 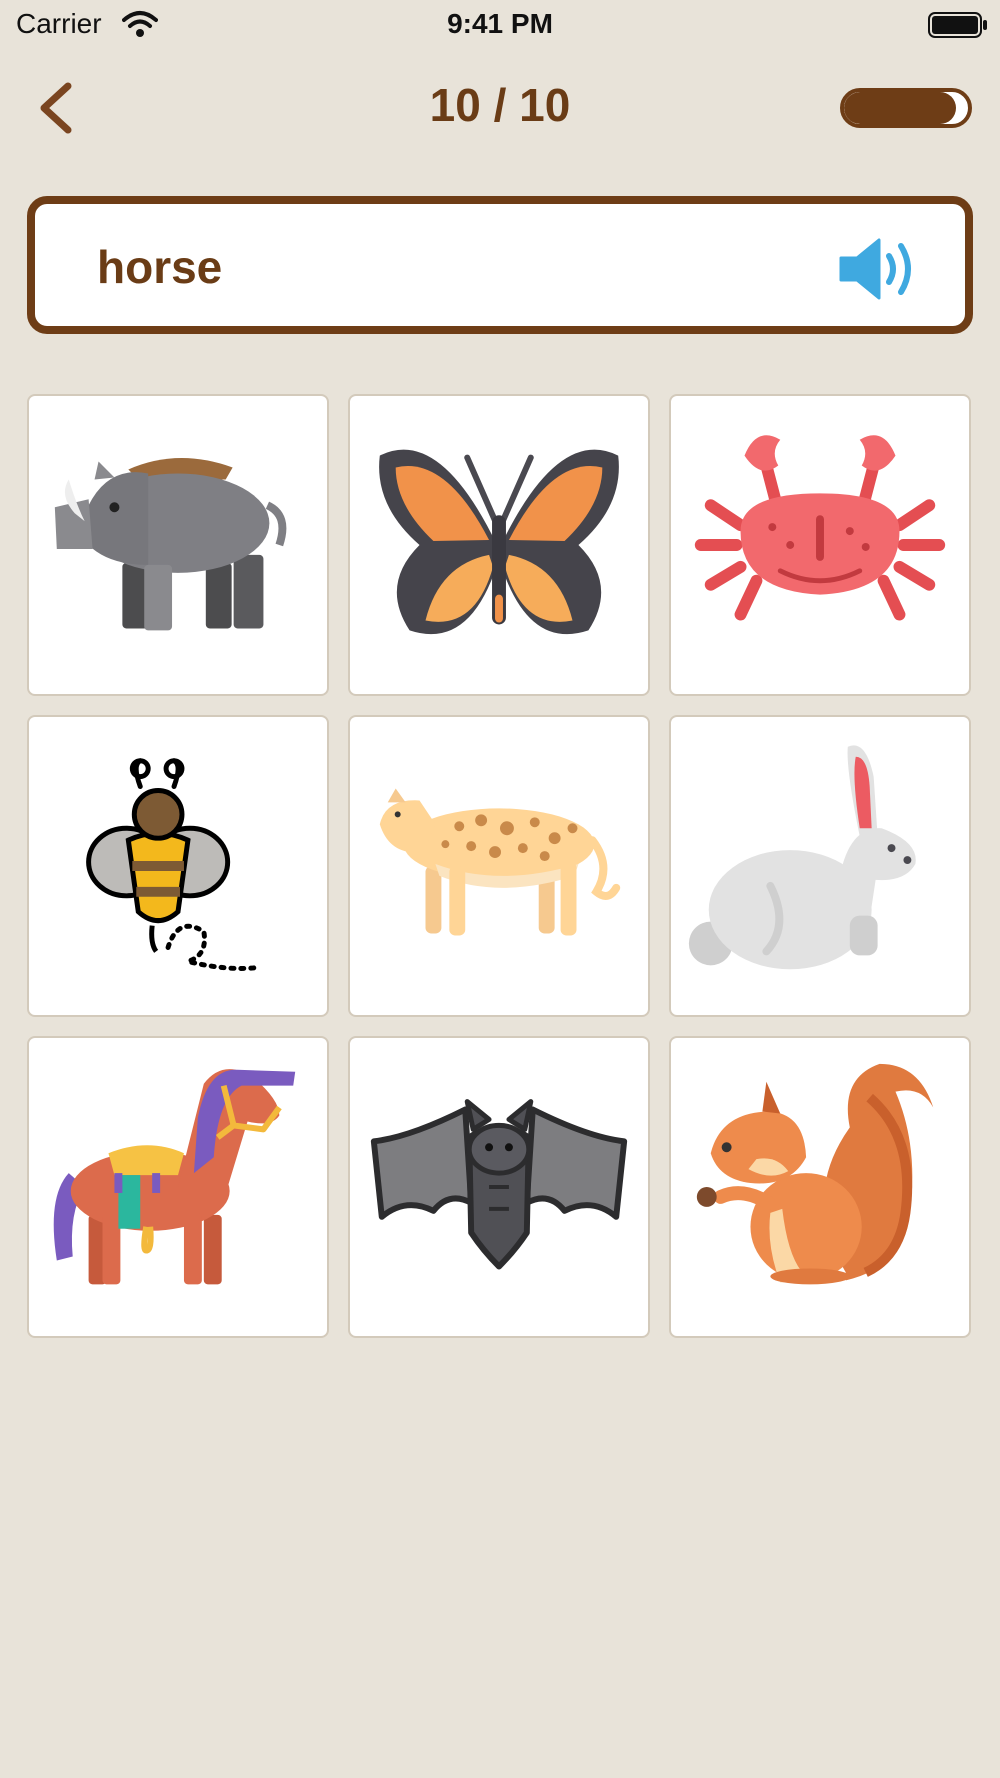 I want to click on crab-icon, so click(x=820, y=528).